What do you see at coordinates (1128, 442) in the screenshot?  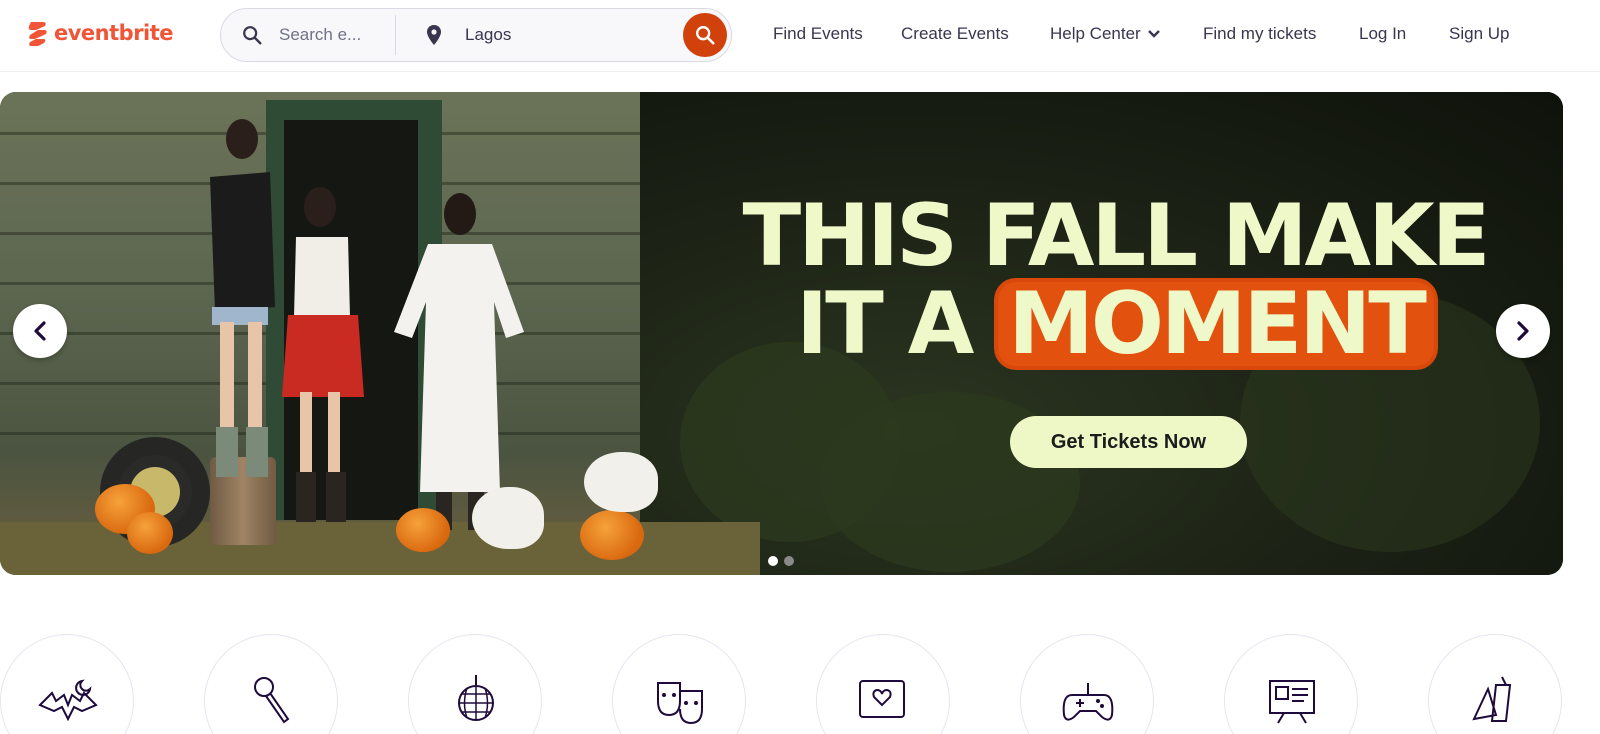 I see `get-tickets-now-button: Get Tickets Now` at bounding box center [1128, 442].